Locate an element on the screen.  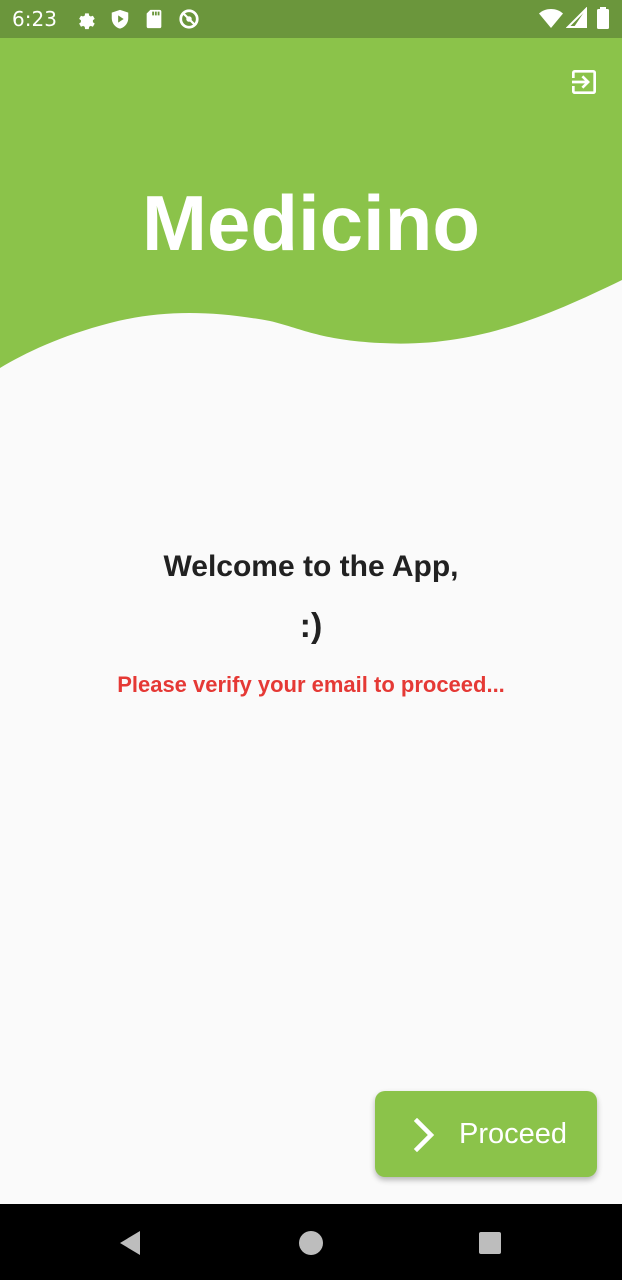
home-button is located at coordinates (311, 1243).